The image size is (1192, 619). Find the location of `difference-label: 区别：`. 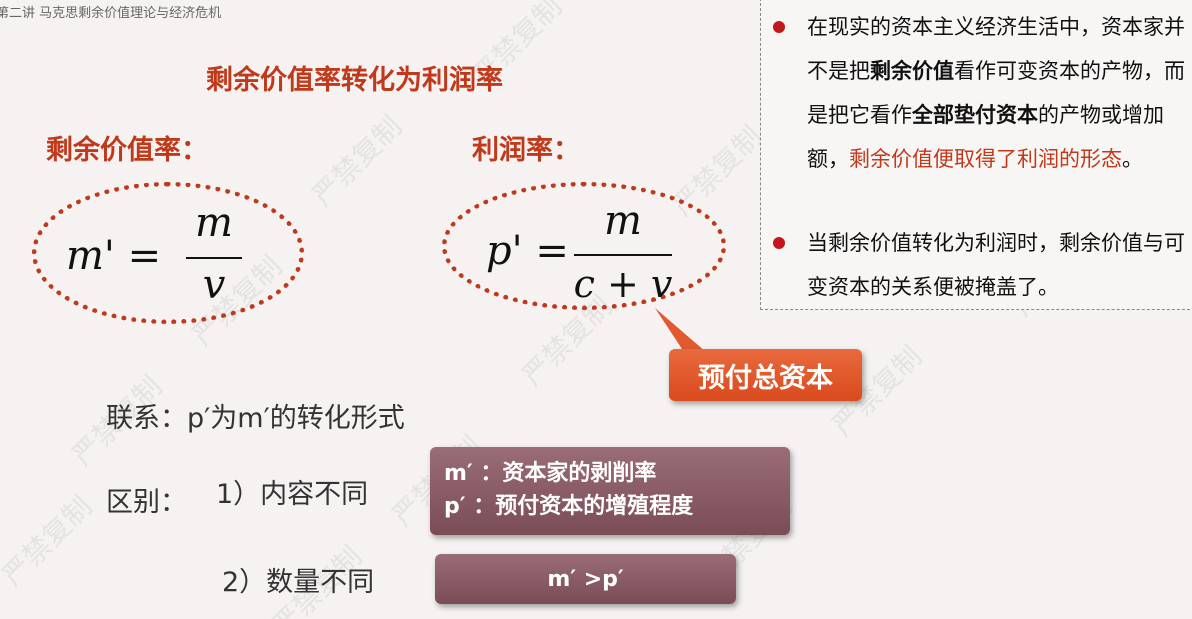

difference-label: 区别： is located at coordinates (146, 502).